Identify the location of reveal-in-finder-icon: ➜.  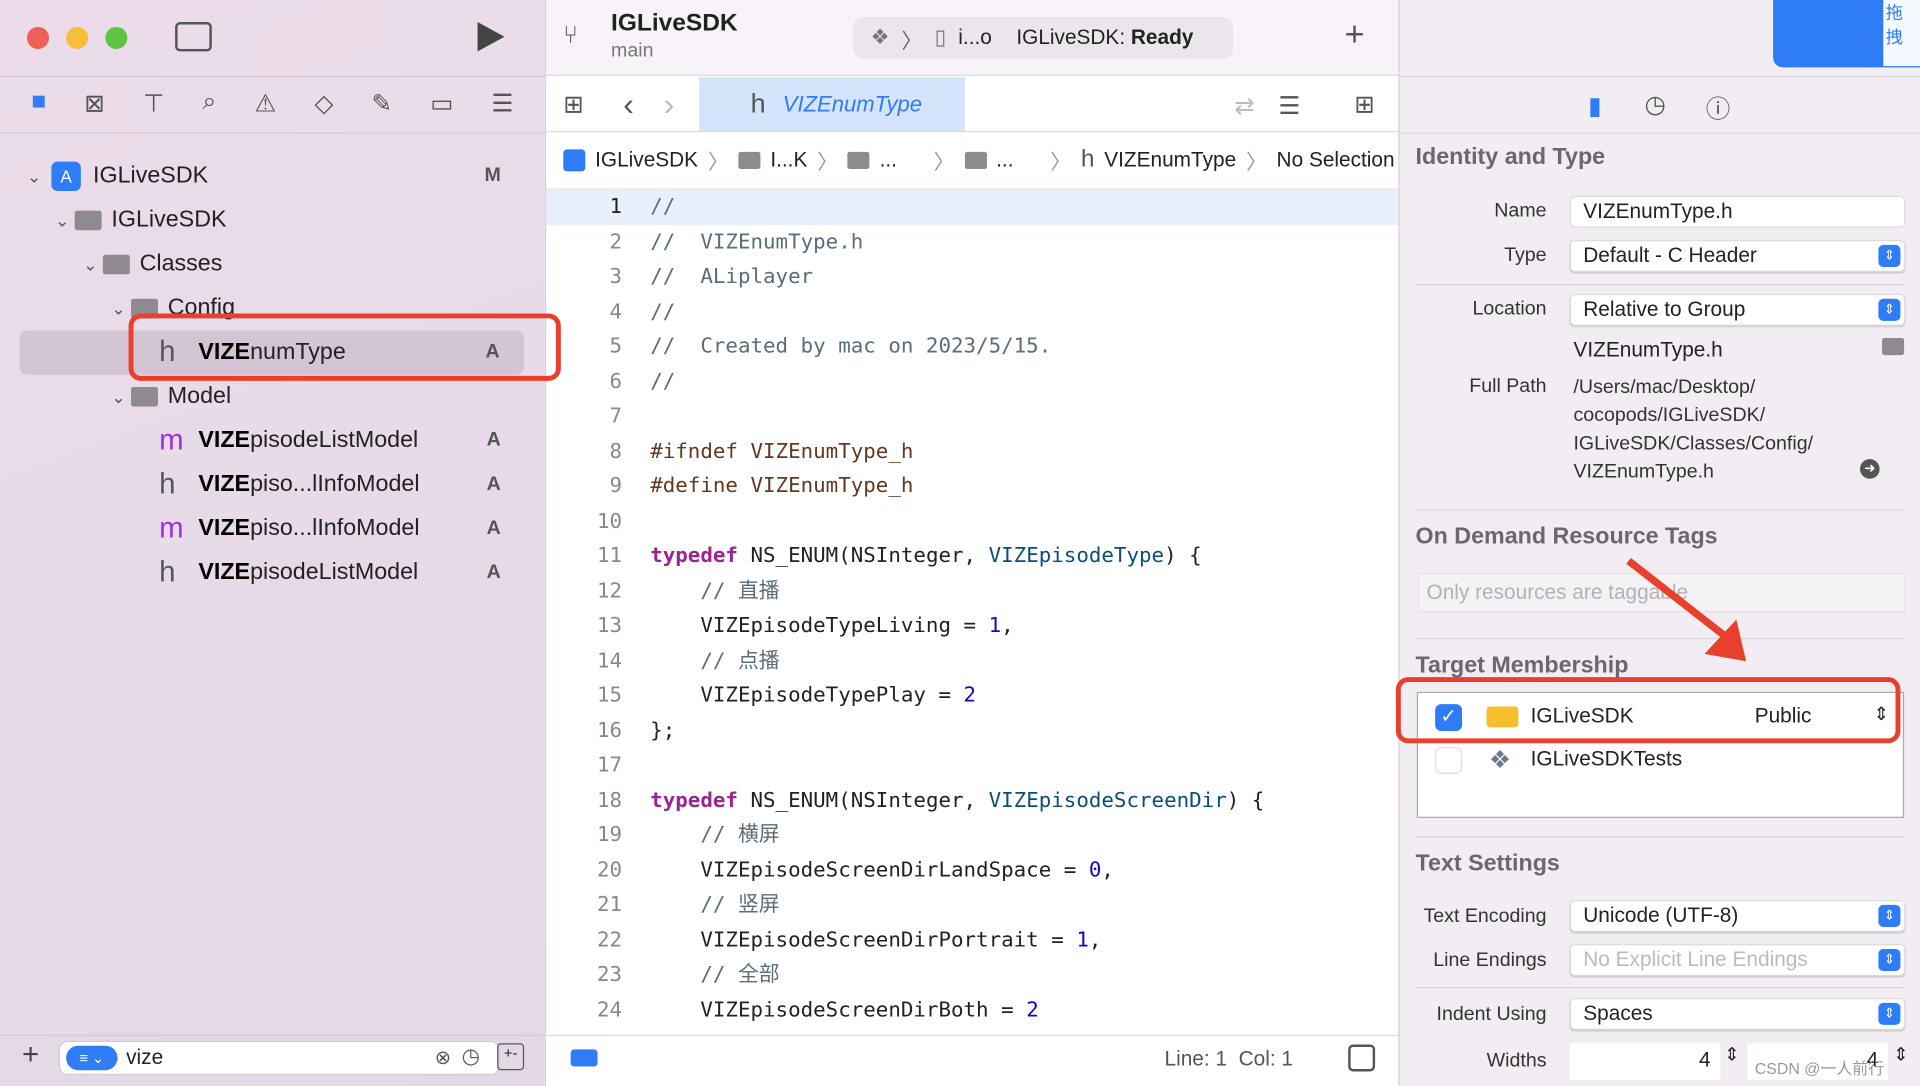
(1870, 469).